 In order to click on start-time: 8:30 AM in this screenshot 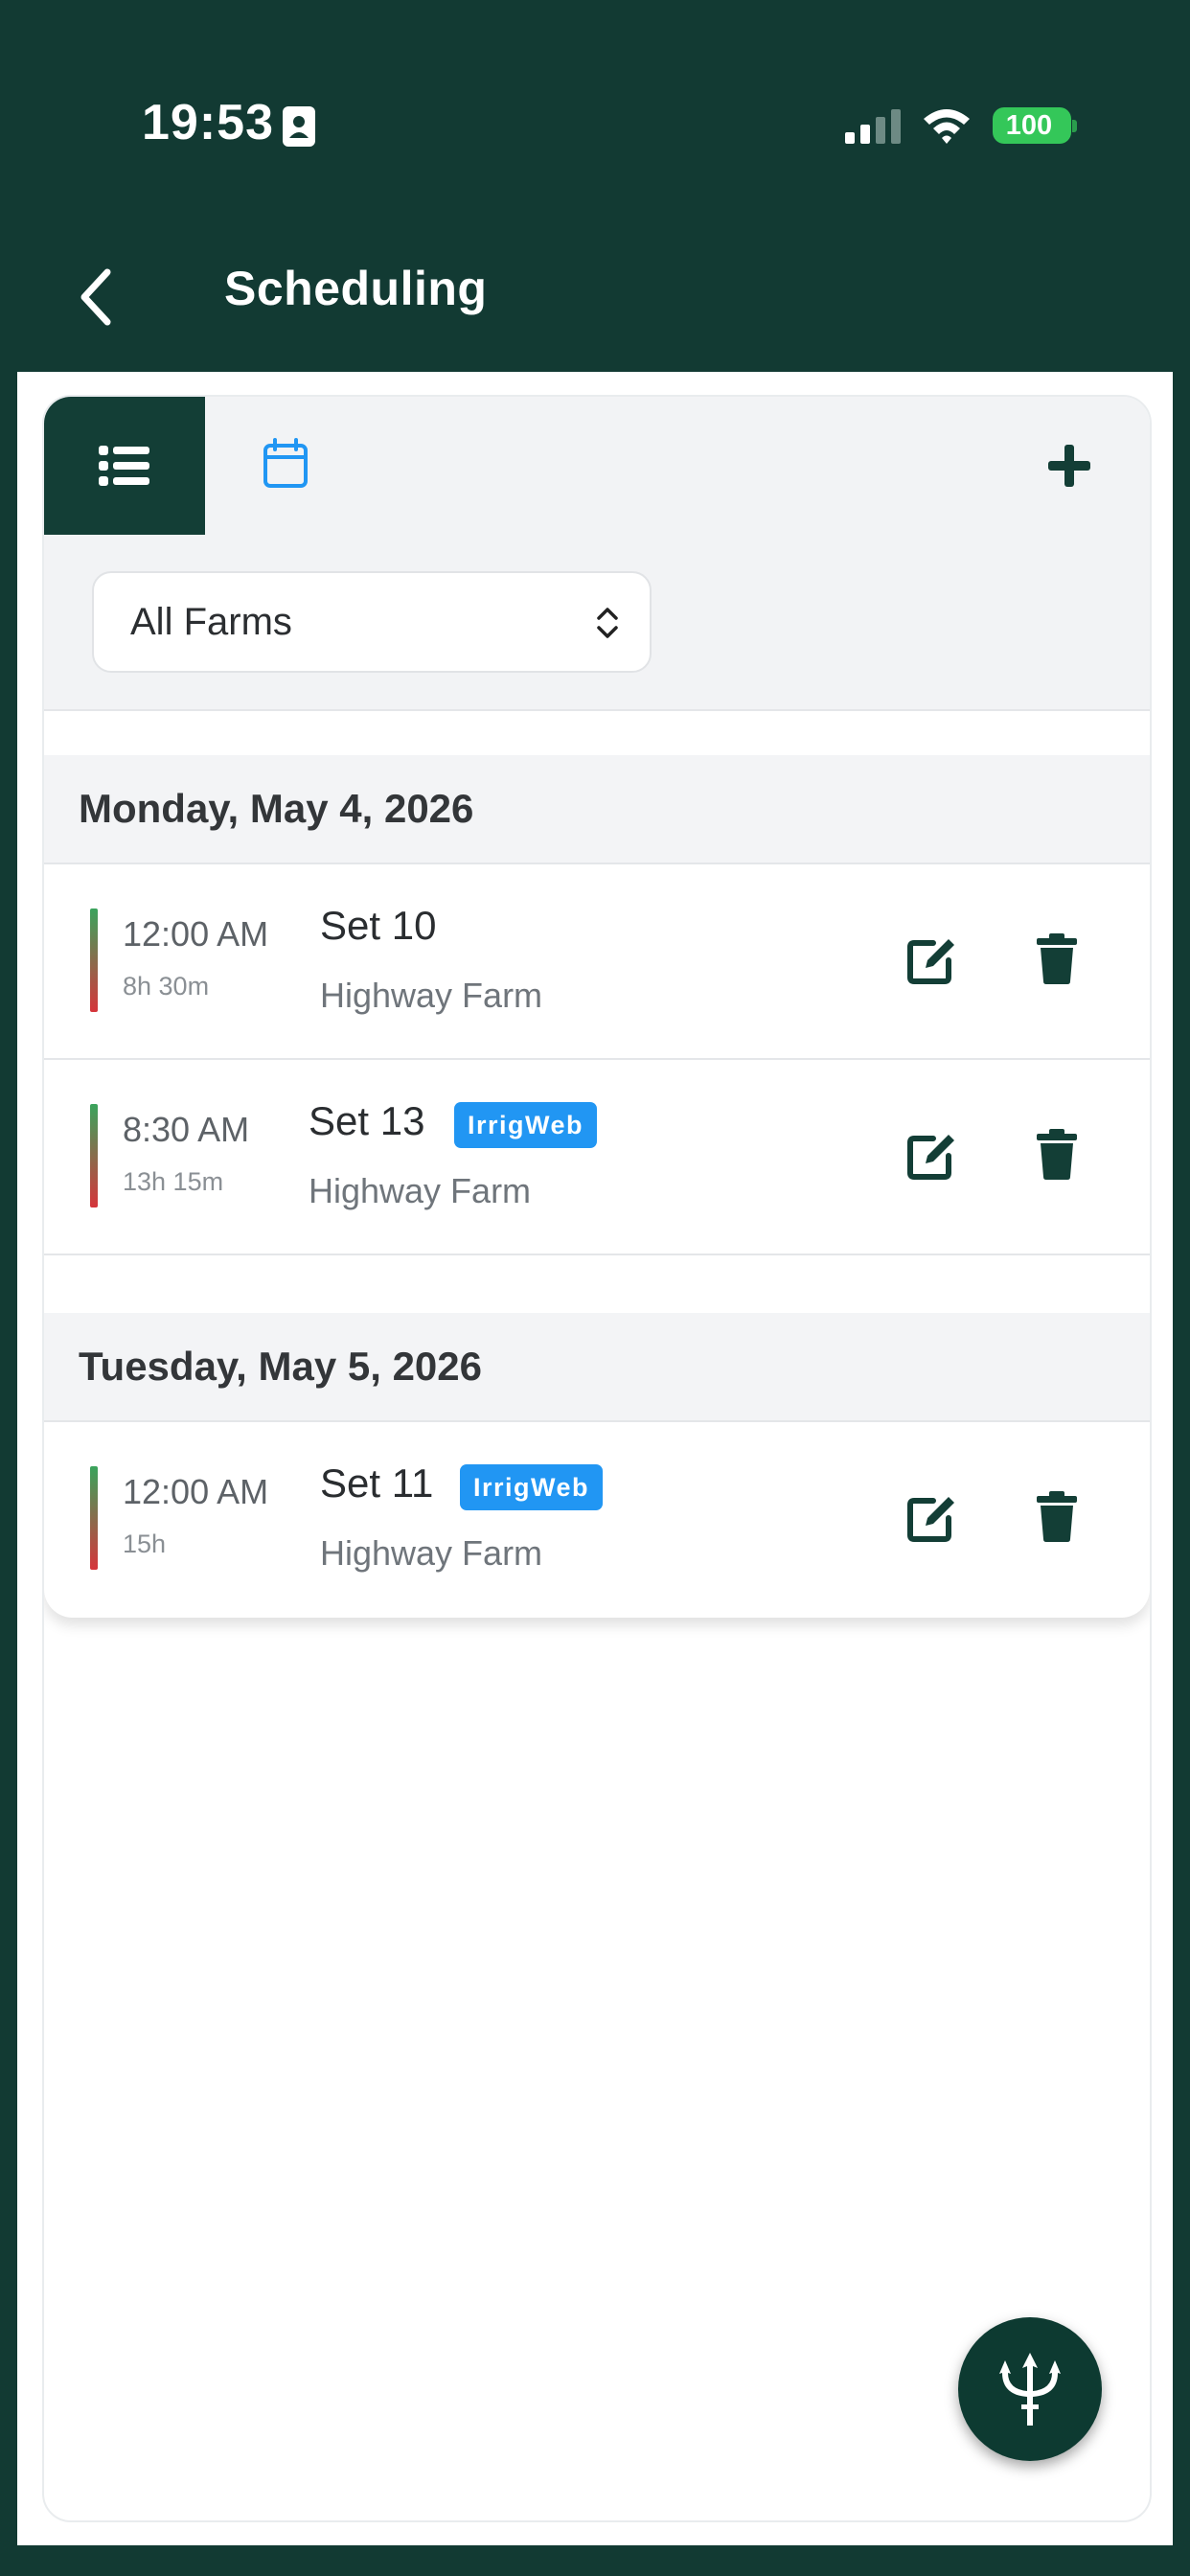, I will do `click(187, 1130)`.